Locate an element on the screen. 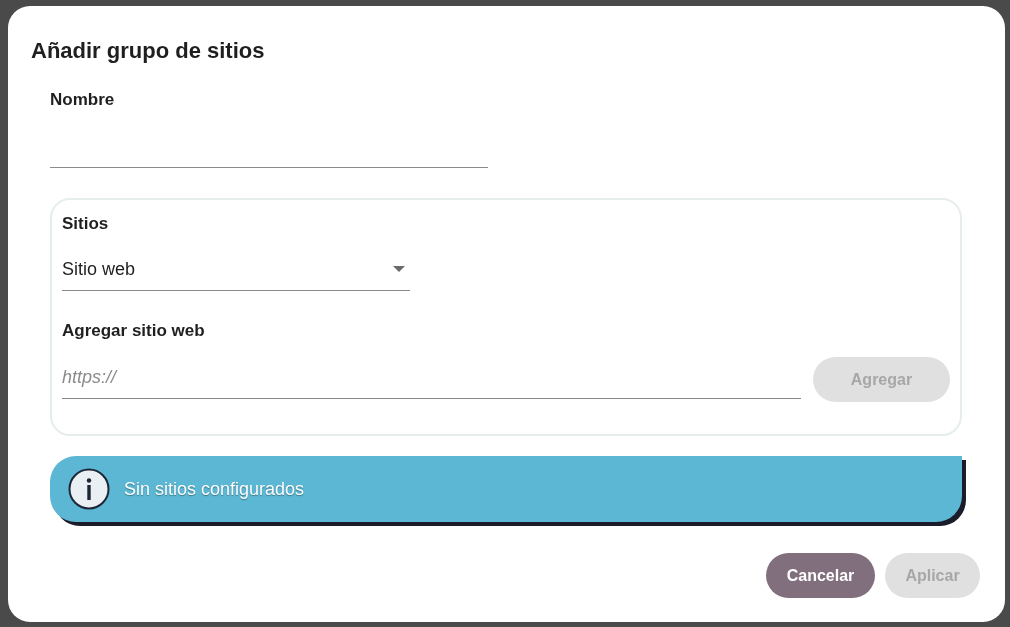 The height and width of the screenshot is (627, 1010). info-icon is located at coordinates (89, 489).